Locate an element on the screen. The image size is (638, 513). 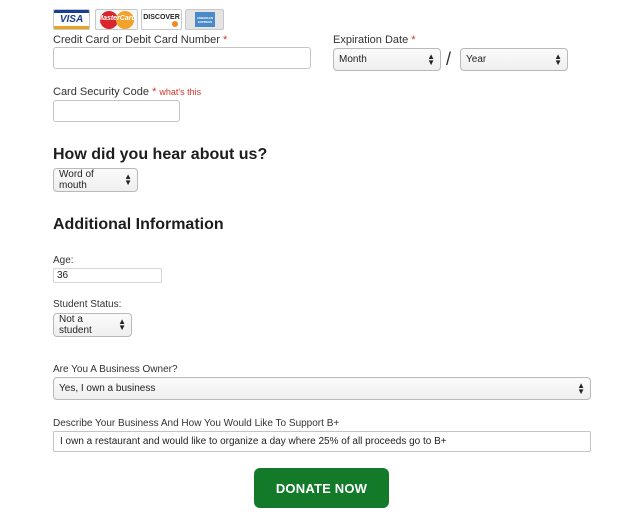
age-input: 36 is located at coordinates (107, 275).